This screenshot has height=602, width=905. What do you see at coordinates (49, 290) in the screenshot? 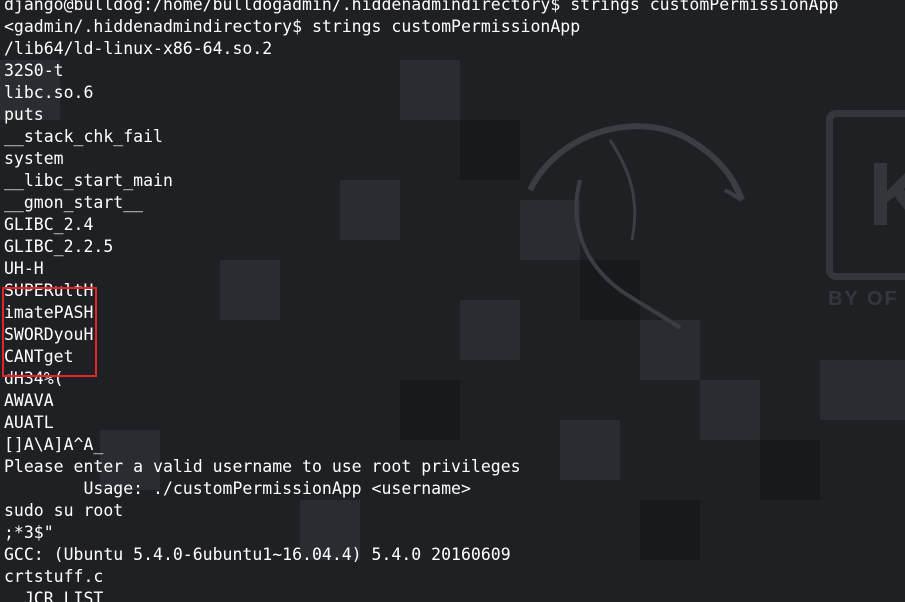
I see `terminal-line: SUPERultH` at bounding box center [49, 290].